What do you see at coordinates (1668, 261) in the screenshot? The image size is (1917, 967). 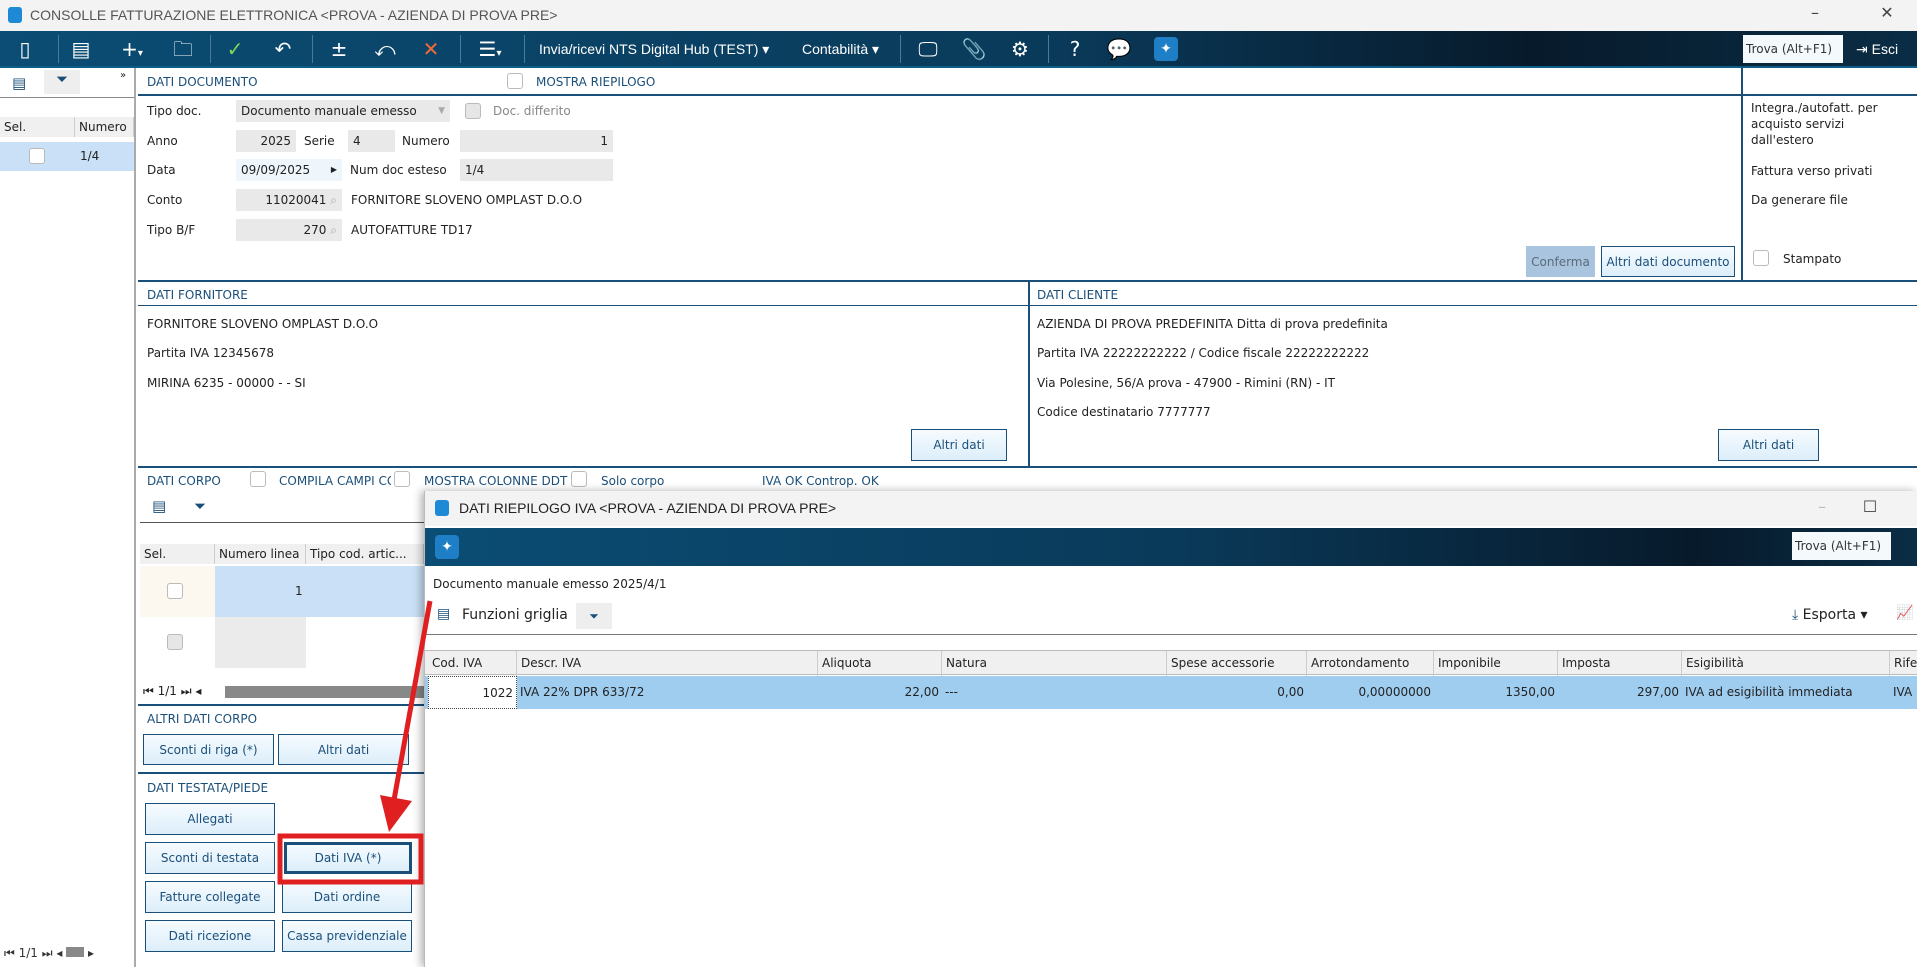 I see `altri-dati-documento-button: Altri dati documento` at bounding box center [1668, 261].